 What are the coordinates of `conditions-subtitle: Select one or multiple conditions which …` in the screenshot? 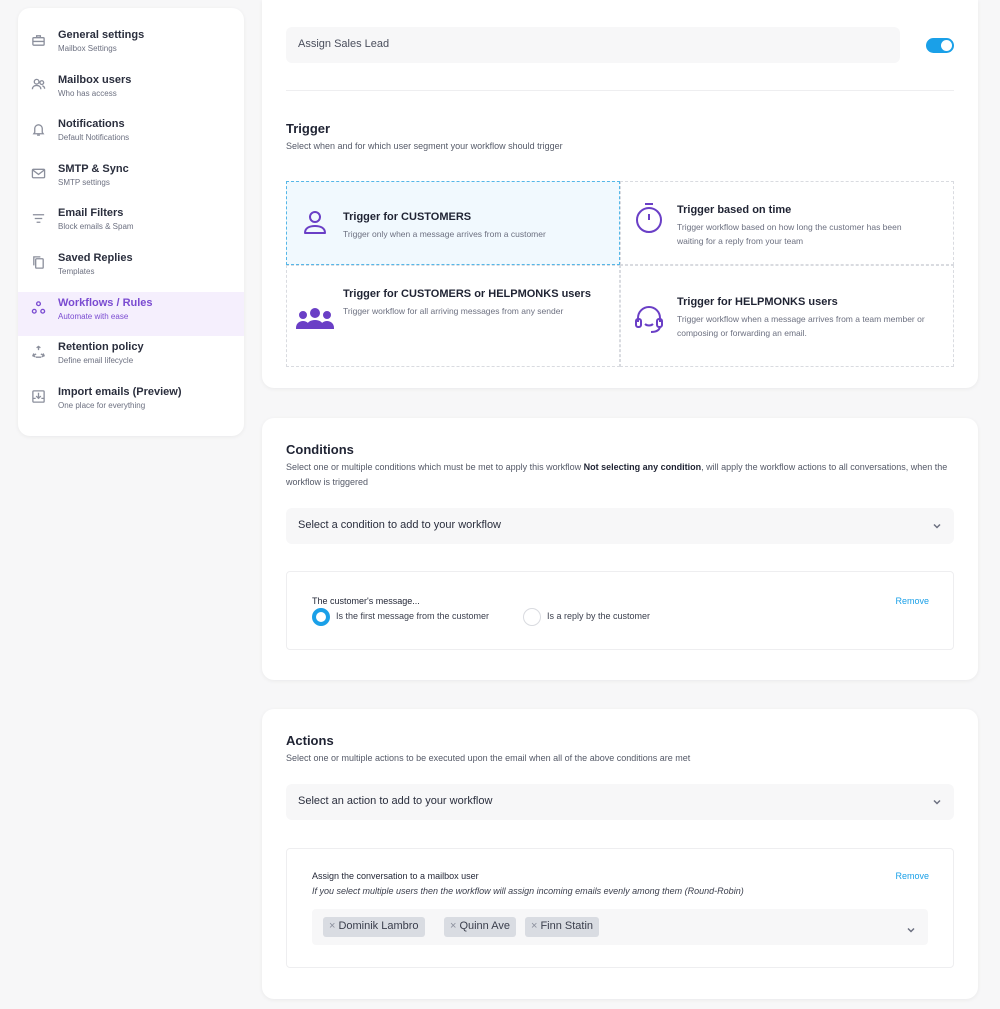 It's located at (617, 474).